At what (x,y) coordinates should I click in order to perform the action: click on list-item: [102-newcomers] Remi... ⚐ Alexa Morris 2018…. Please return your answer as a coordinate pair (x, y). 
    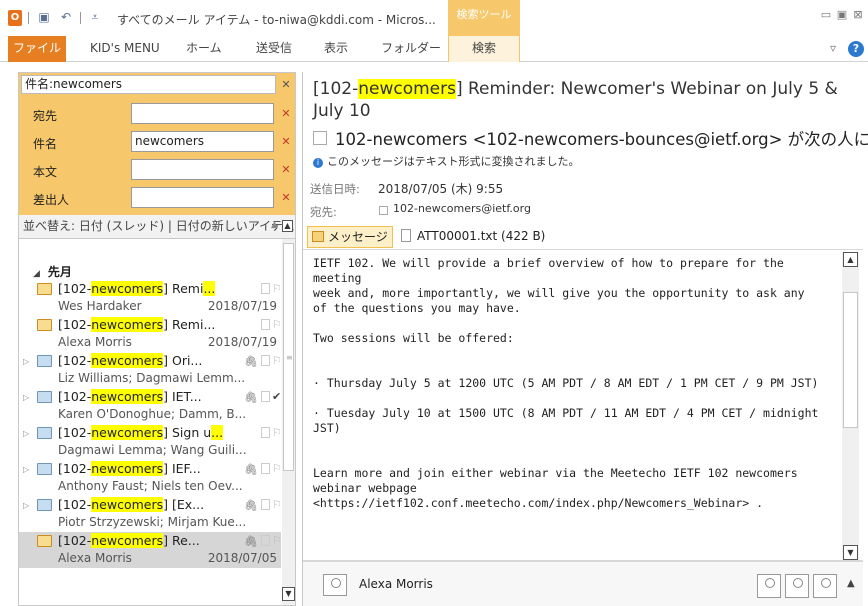
    Looking at the image, I should click on (150, 334).